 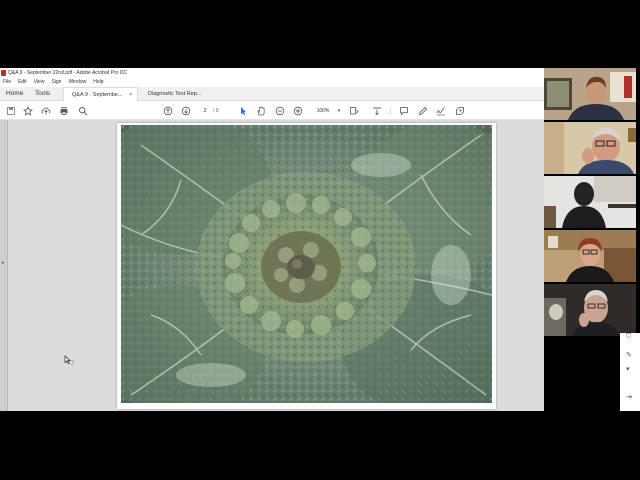 What do you see at coordinates (186, 111) in the screenshot?
I see `page-down-icon` at bounding box center [186, 111].